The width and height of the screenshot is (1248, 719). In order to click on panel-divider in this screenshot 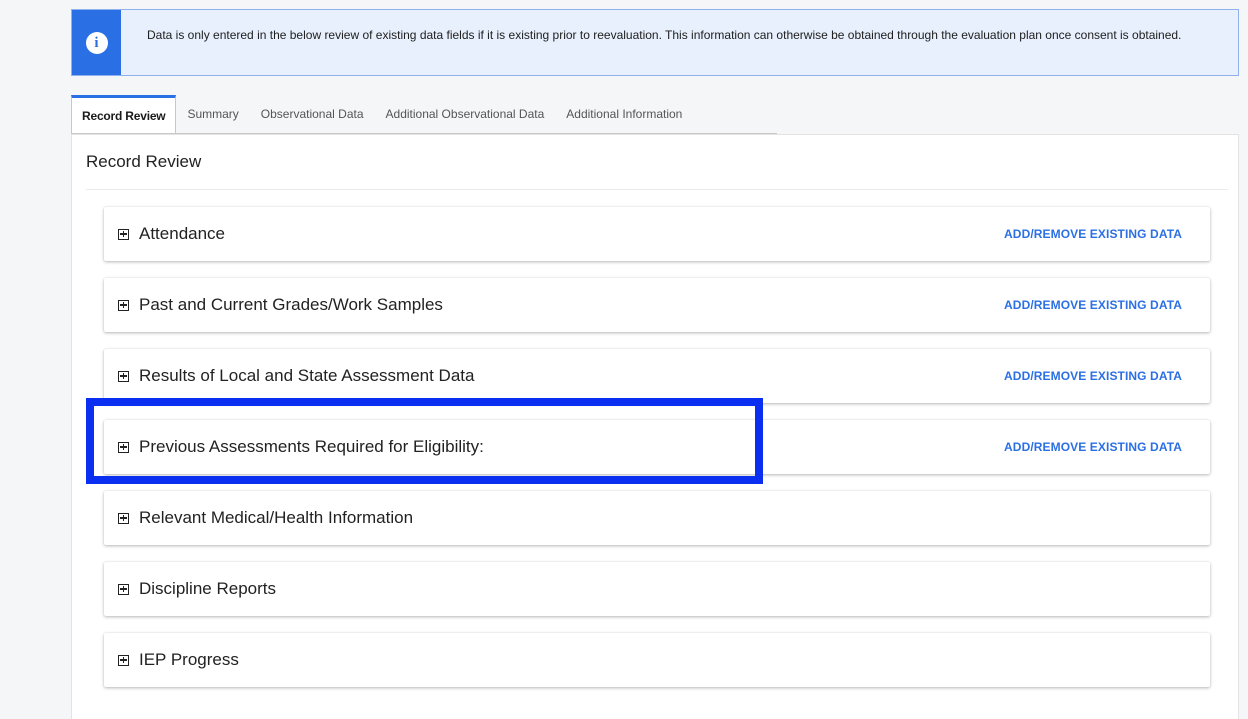, I will do `click(657, 189)`.